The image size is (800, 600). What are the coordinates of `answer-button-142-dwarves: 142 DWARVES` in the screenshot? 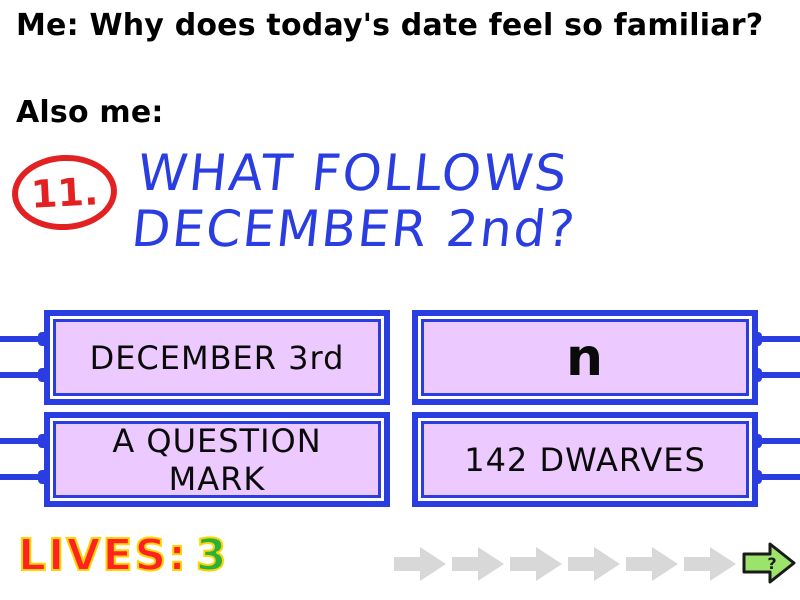 It's located at (585, 459).